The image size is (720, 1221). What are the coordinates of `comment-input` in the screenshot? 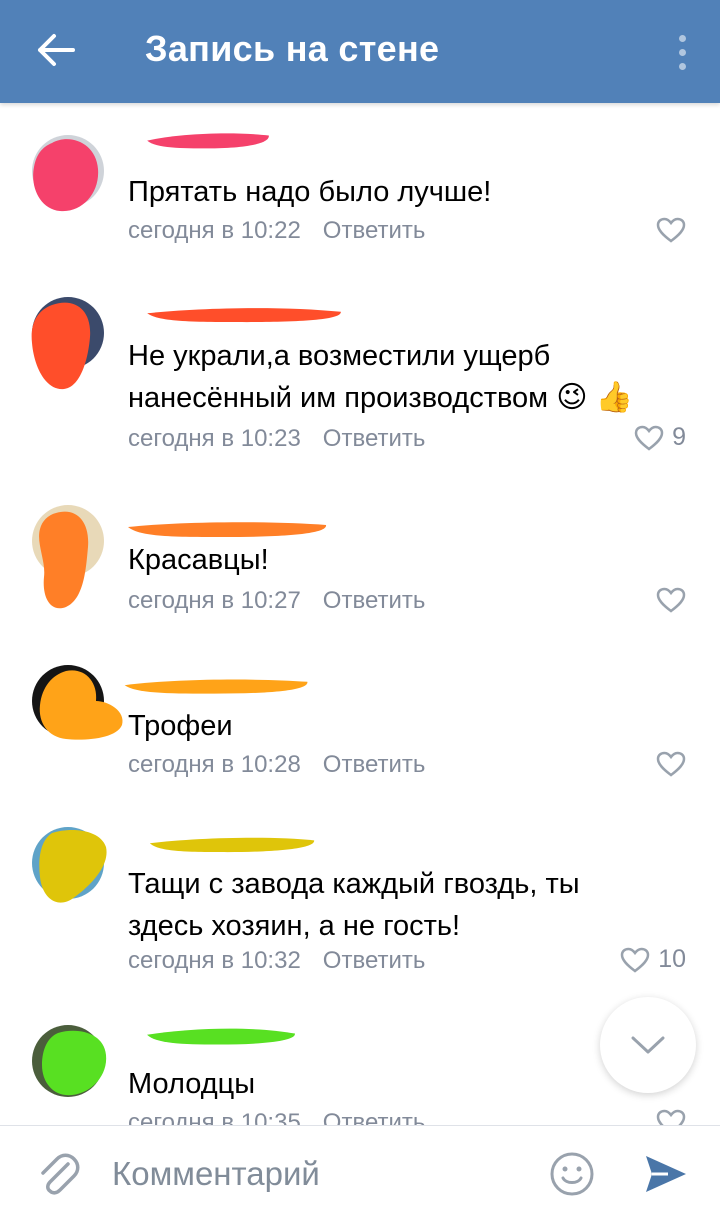 It's located at (322, 1174).